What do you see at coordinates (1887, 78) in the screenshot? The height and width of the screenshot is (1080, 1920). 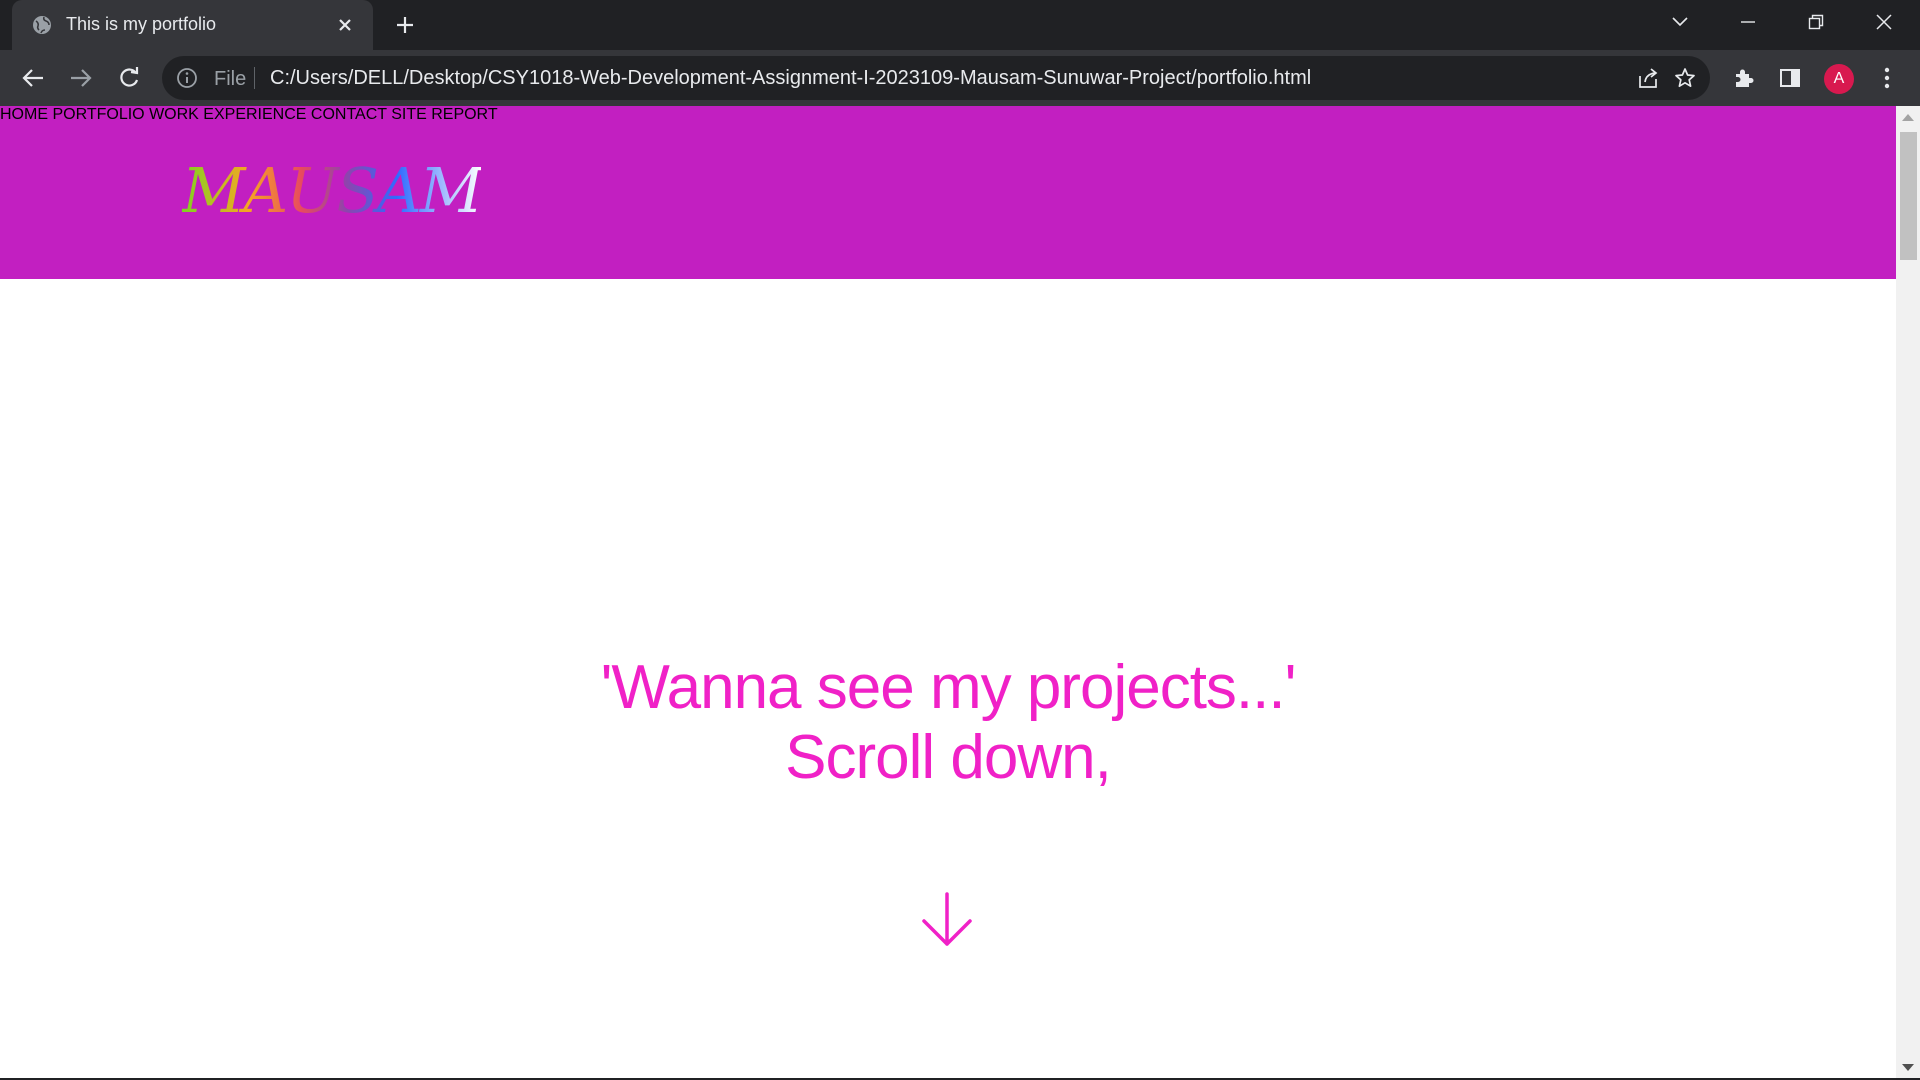 I see `kebab-menu-icon` at bounding box center [1887, 78].